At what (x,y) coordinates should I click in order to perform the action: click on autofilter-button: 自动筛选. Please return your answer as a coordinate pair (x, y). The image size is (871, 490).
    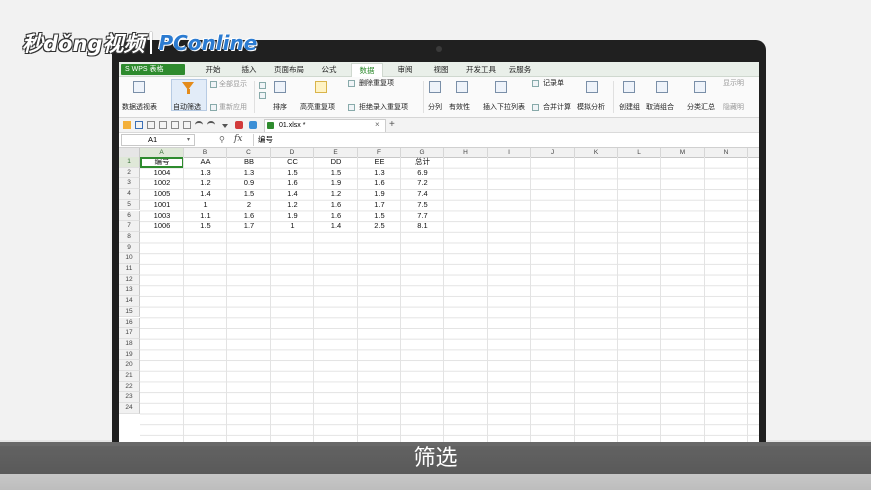
    Looking at the image, I should click on (187, 107).